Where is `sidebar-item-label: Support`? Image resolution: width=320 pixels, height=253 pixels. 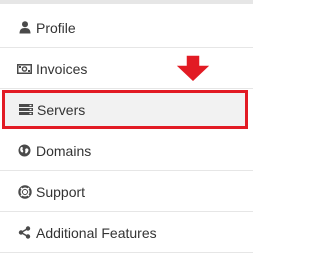
sidebar-item-label: Support is located at coordinates (61, 191).